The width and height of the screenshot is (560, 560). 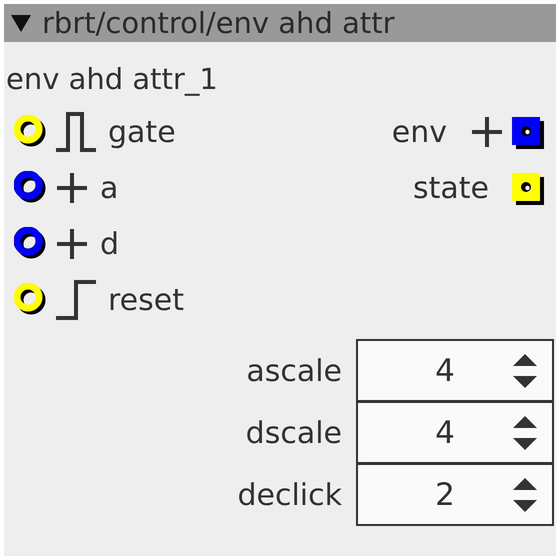 I want to click on input-label: a, so click(x=109, y=188).